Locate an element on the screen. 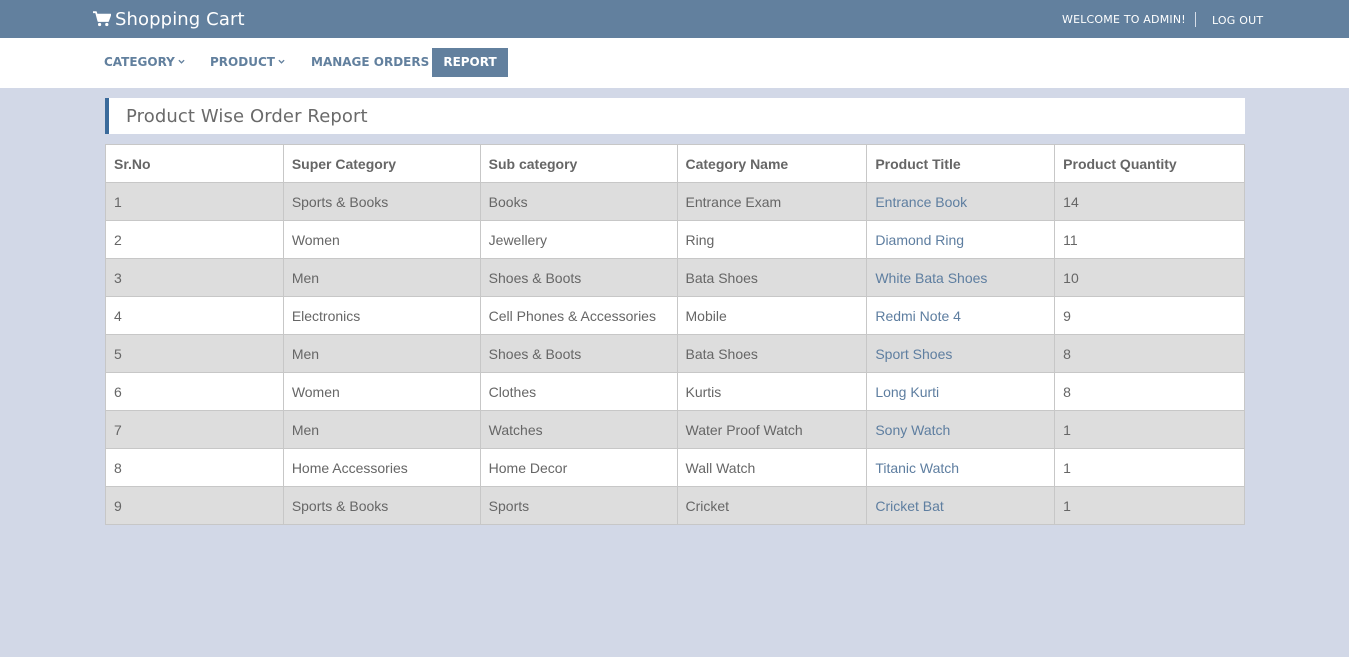 The height and width of the screenshot is (657, 1349). column-header-sr-no: Sr.No is located at coordinates (194, 163).